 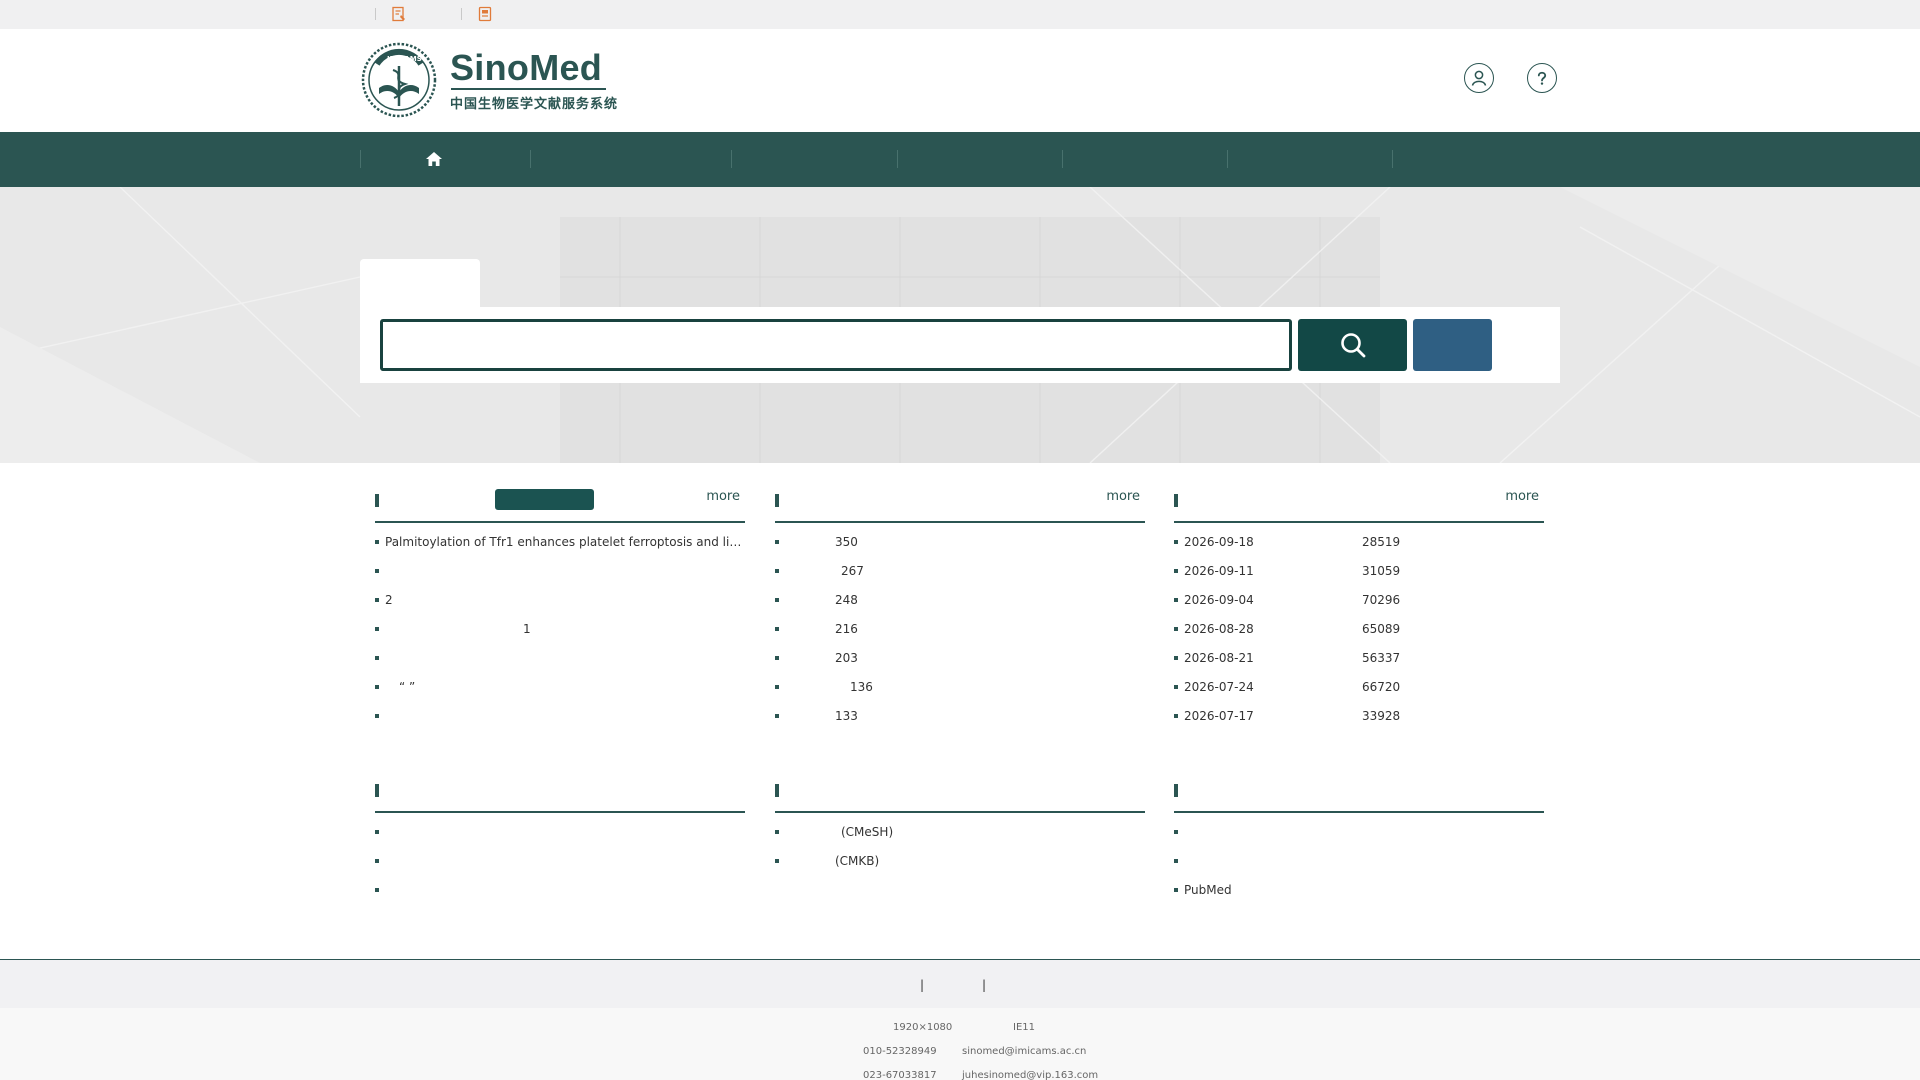 I want to click on ranking-list: 350 267 248 216 203 136 133, so click(x=960, y=634).